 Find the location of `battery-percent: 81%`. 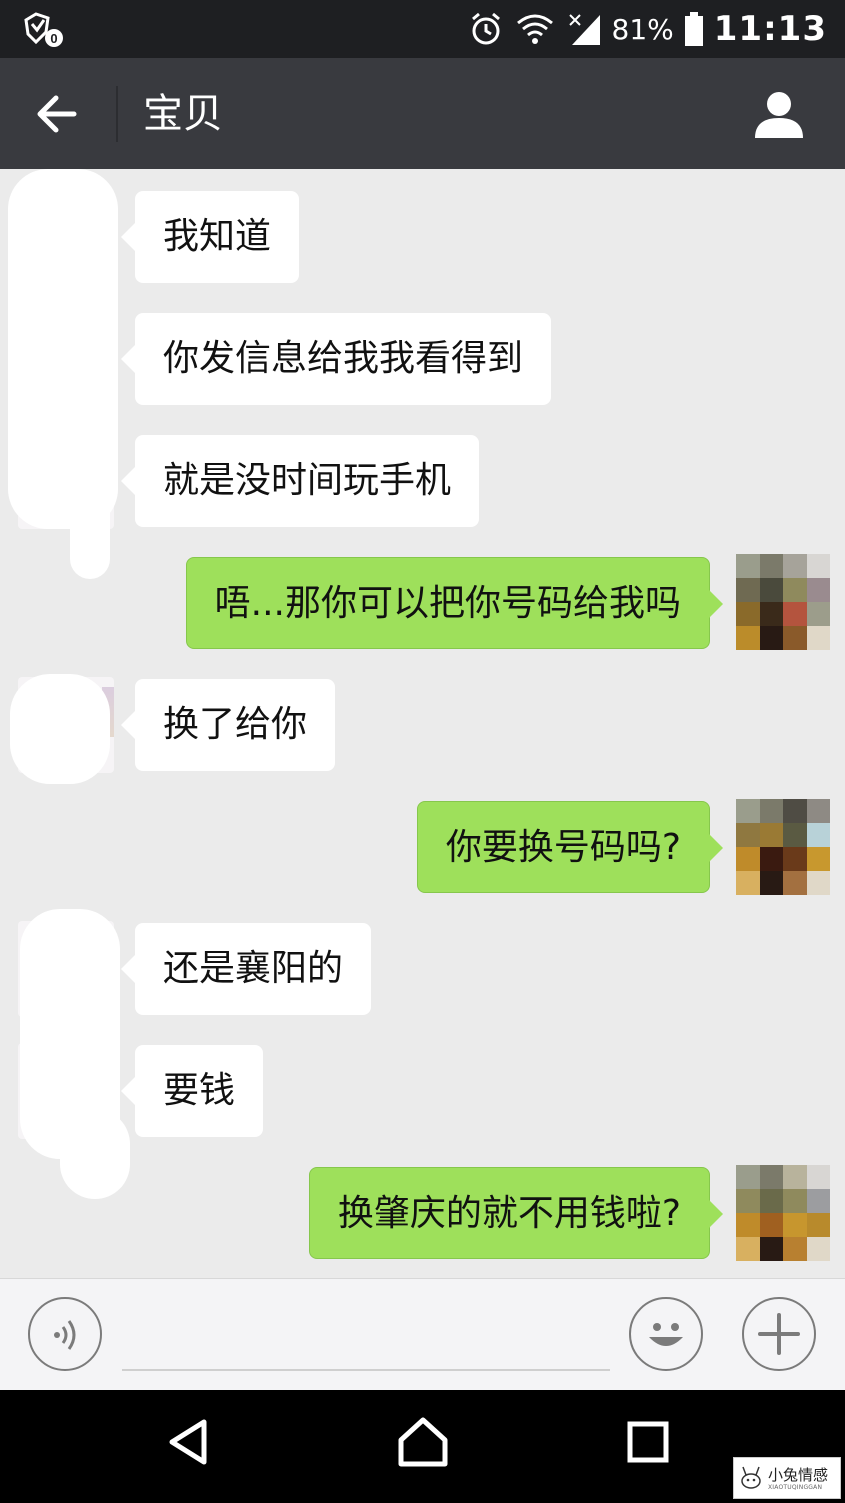

battery-percent: 81% is located at coordinates (642, 29).